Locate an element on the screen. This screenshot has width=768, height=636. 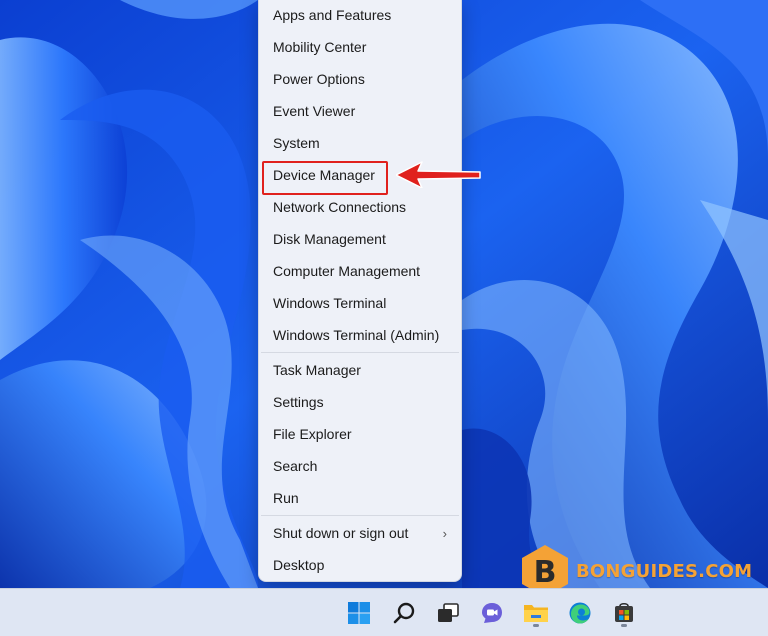
menu-item-apps-and-features: Apps and Features is located at coordinates (360, 15).